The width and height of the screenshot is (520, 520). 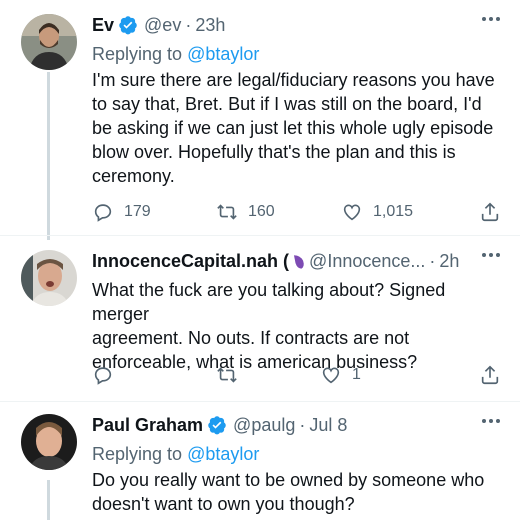 What do you see at coordinates (245, 212) in the screenshot?
I see `retweet-button: 160` at bounding box center [245, 212].